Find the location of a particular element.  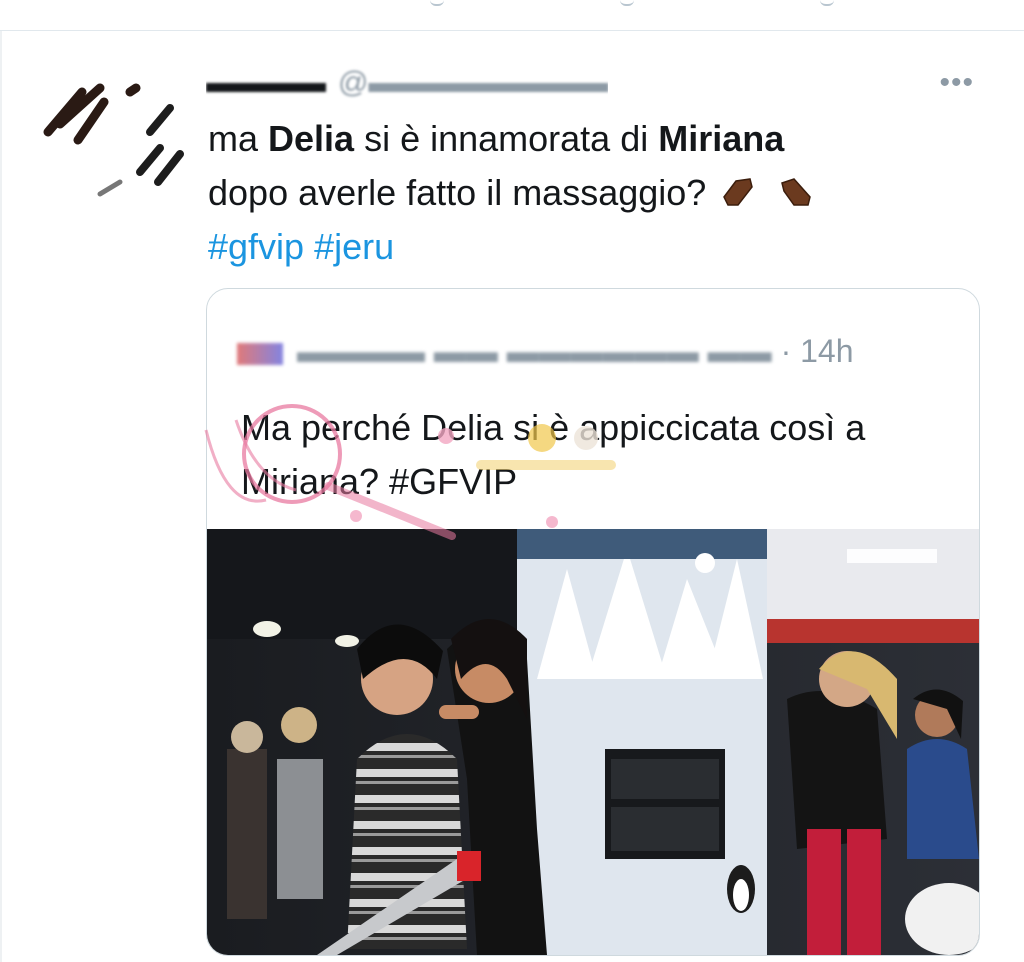

tweet-line-2: dopo averle fatto il massaggio? is located at coordinates (598, 193).